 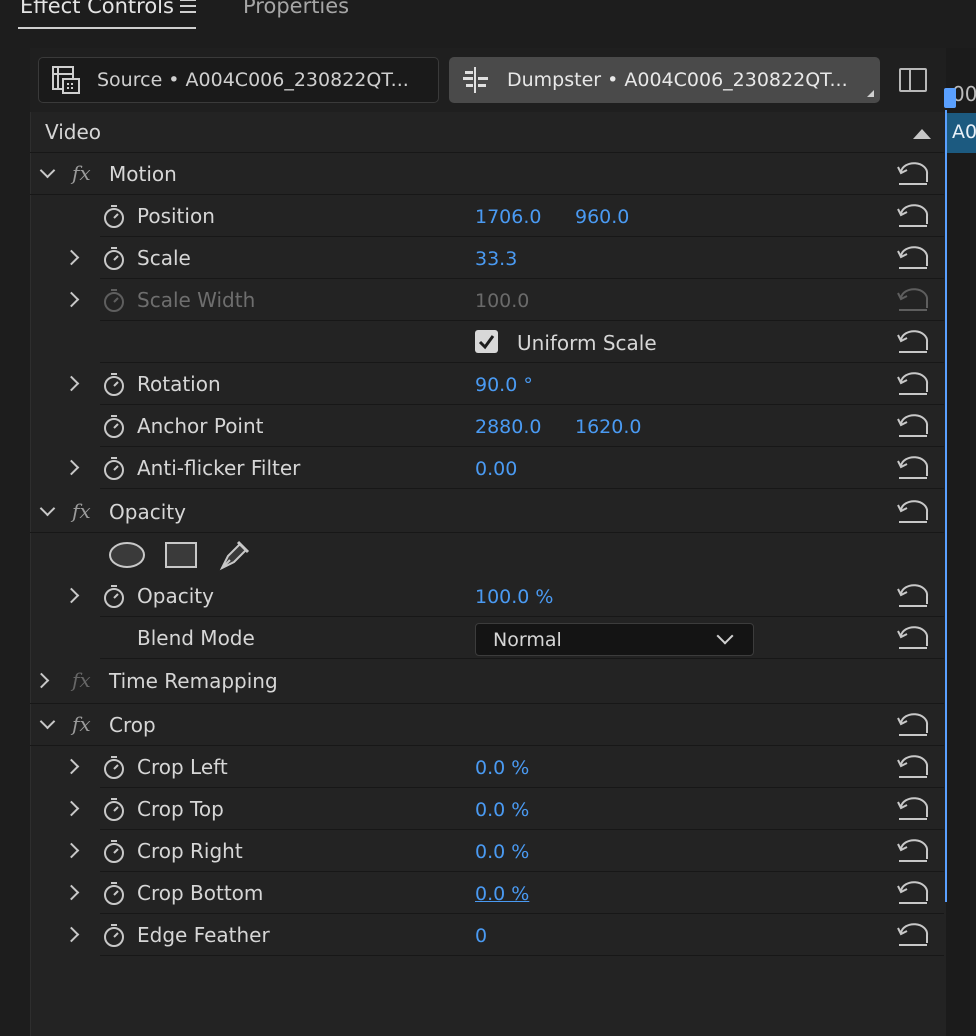 I want to click on position-x-value: 1706.0, so click(x=508, y=217).